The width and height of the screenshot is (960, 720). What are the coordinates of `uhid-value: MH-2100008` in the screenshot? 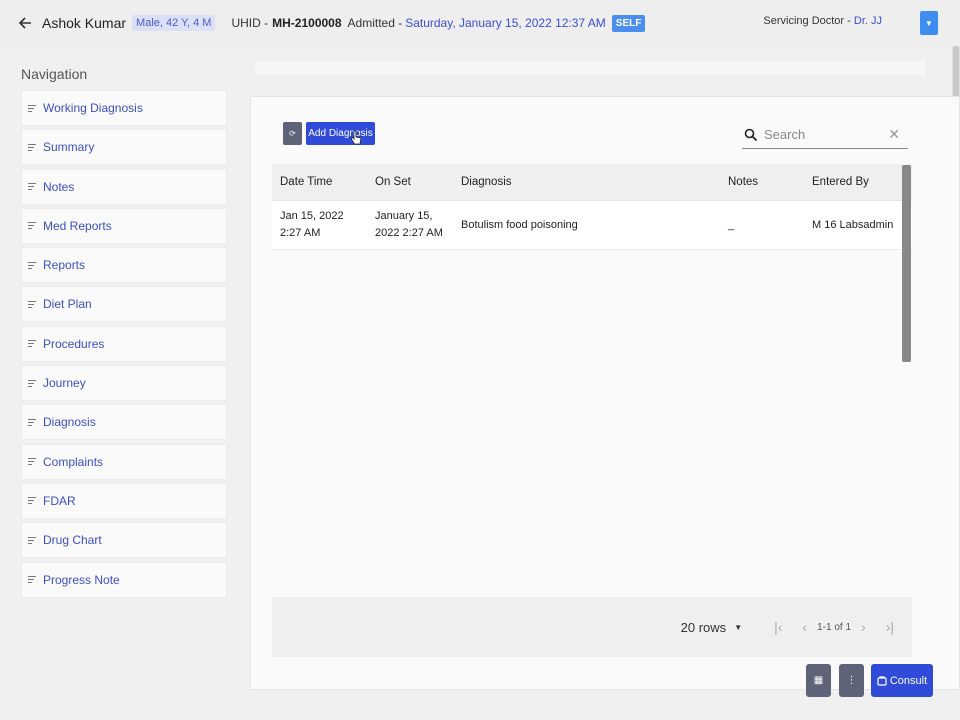 It's located at (307, 23).